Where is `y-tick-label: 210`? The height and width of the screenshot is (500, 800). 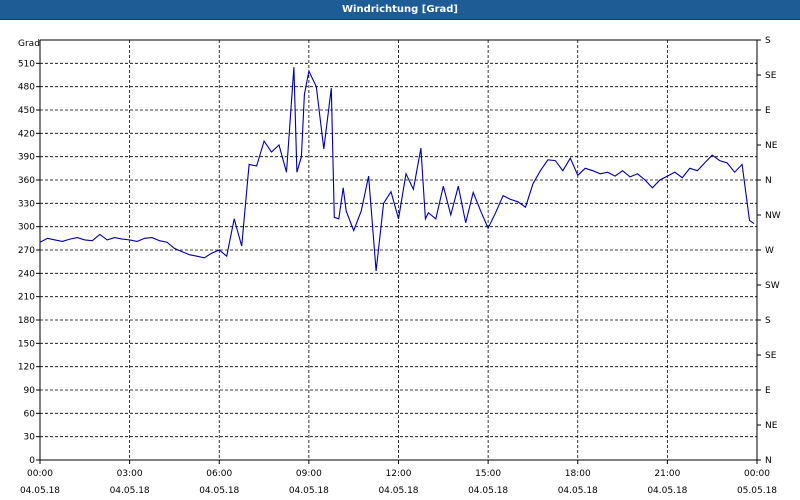
y-tick-label: 210 is located at coordinates (26, 298).